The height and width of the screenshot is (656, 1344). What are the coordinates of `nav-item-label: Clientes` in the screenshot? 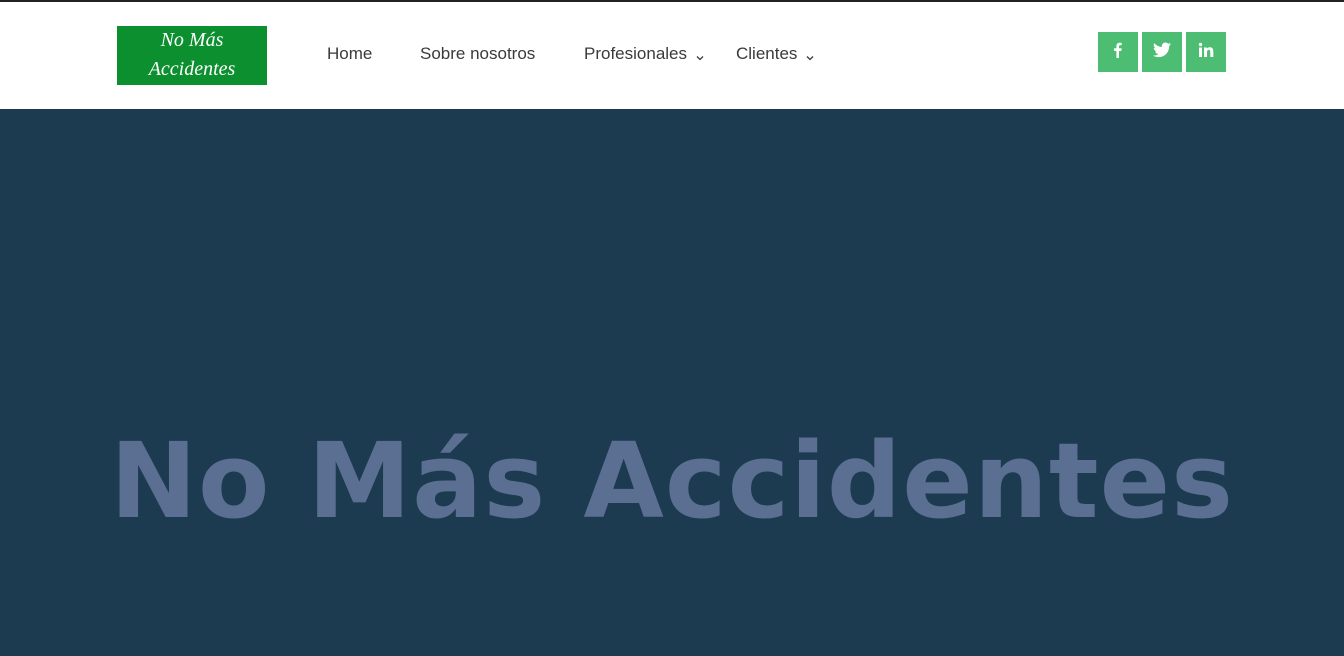 It's located at (767, 53).